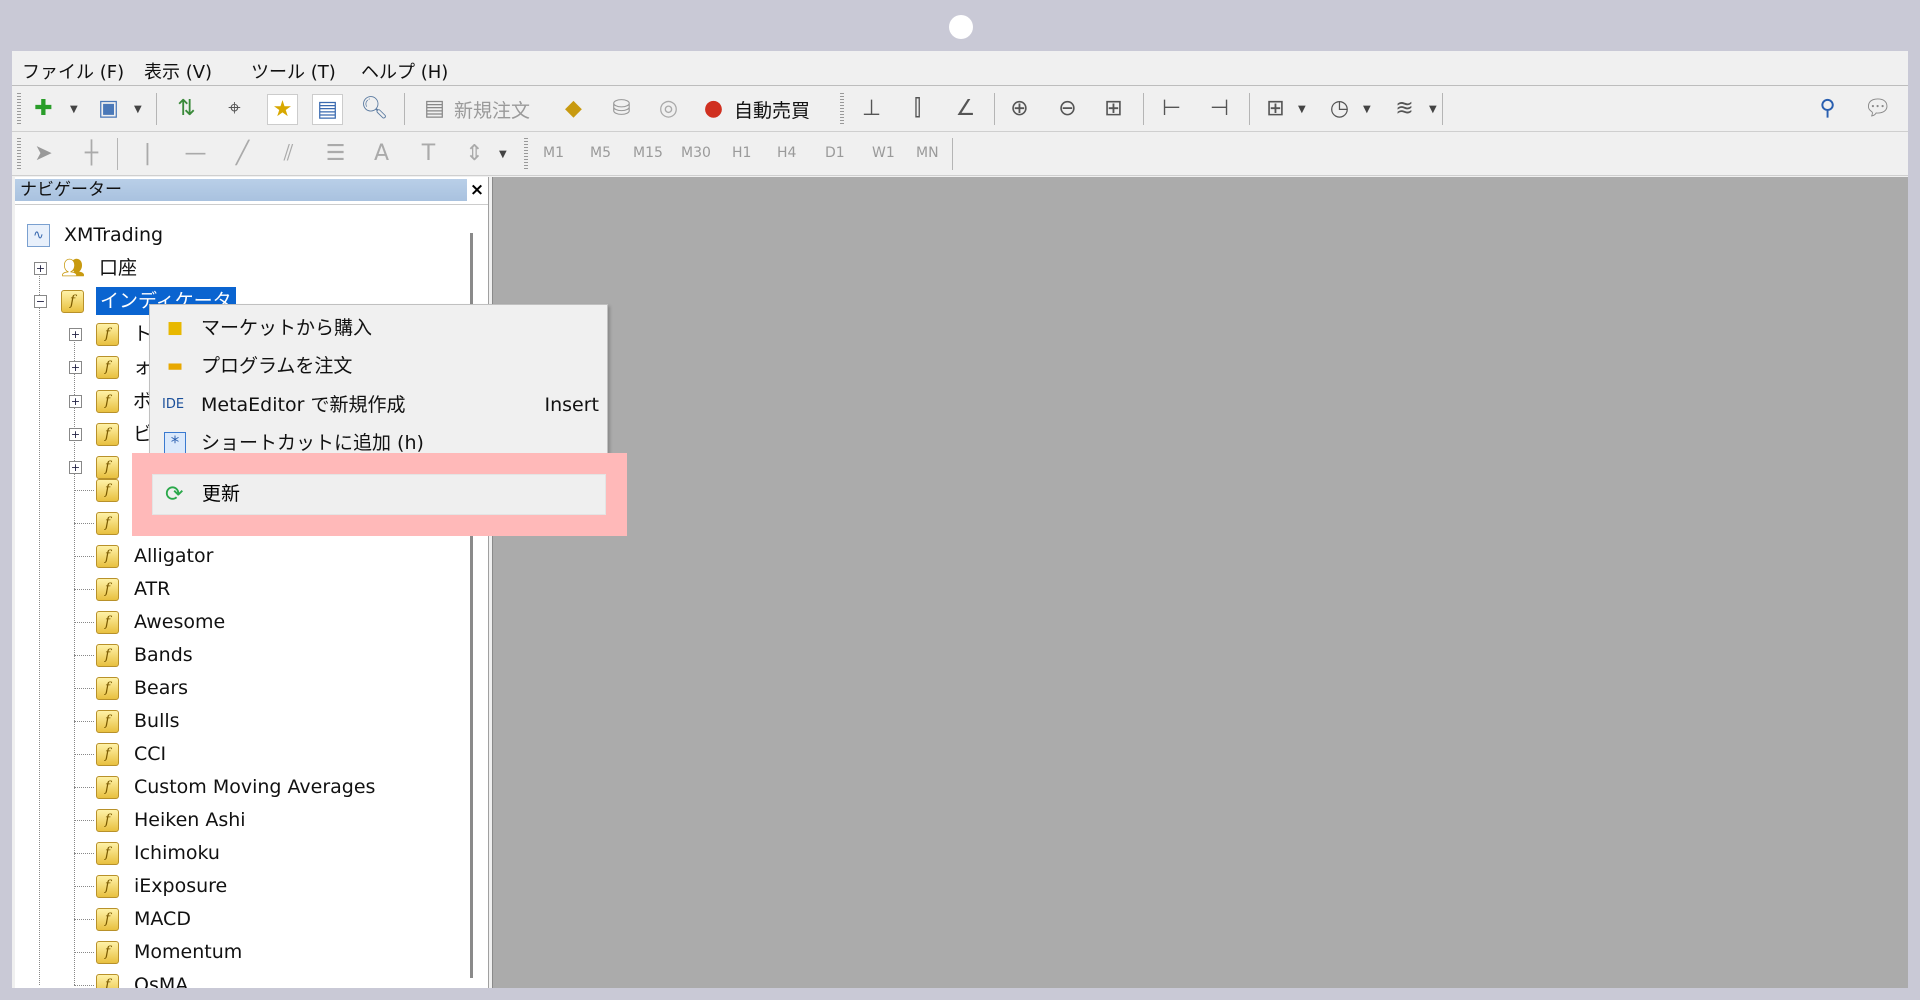 This screenshot has height=1000, width=1920. What do you see at coordinates (428, 153) in the screenshot?
I see `text-label-icon: T` at bounding box center [428, 153].